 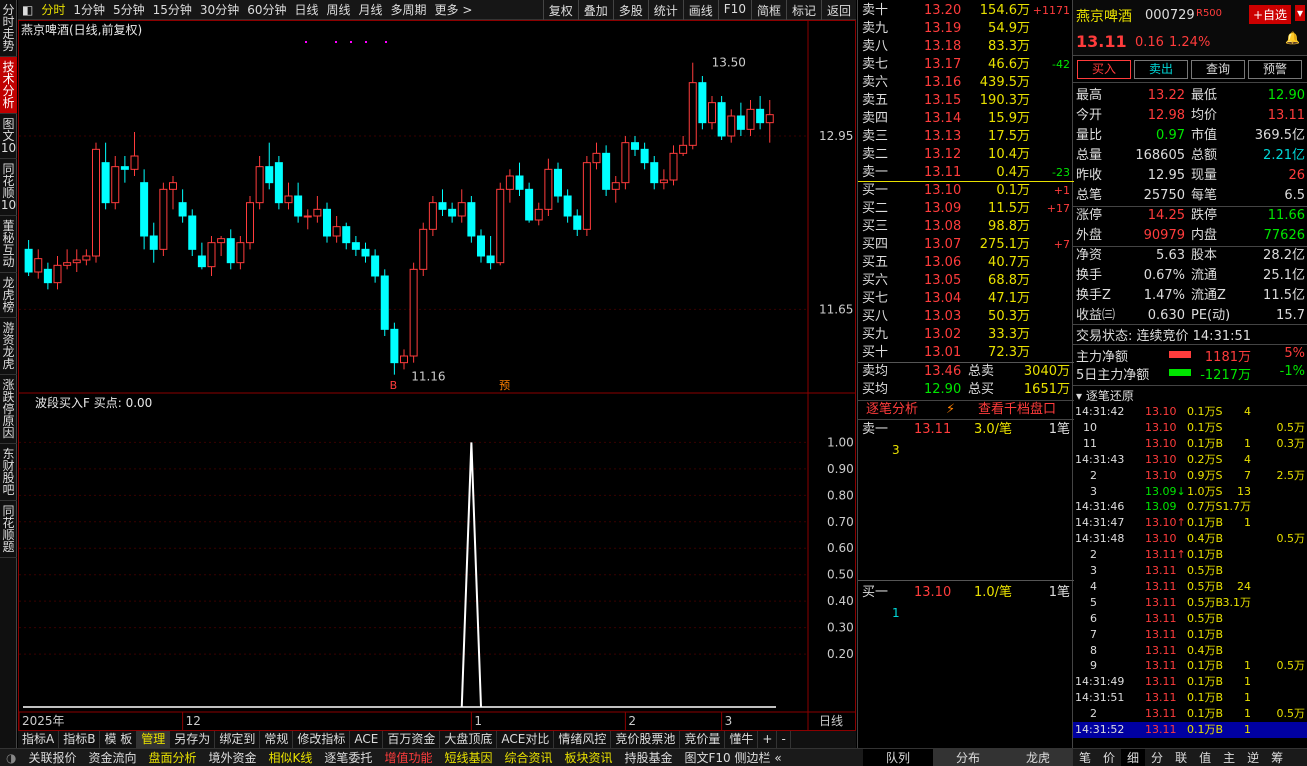 I want to click on status-item-5: 逐笔委托, so click(x=348, y=757).